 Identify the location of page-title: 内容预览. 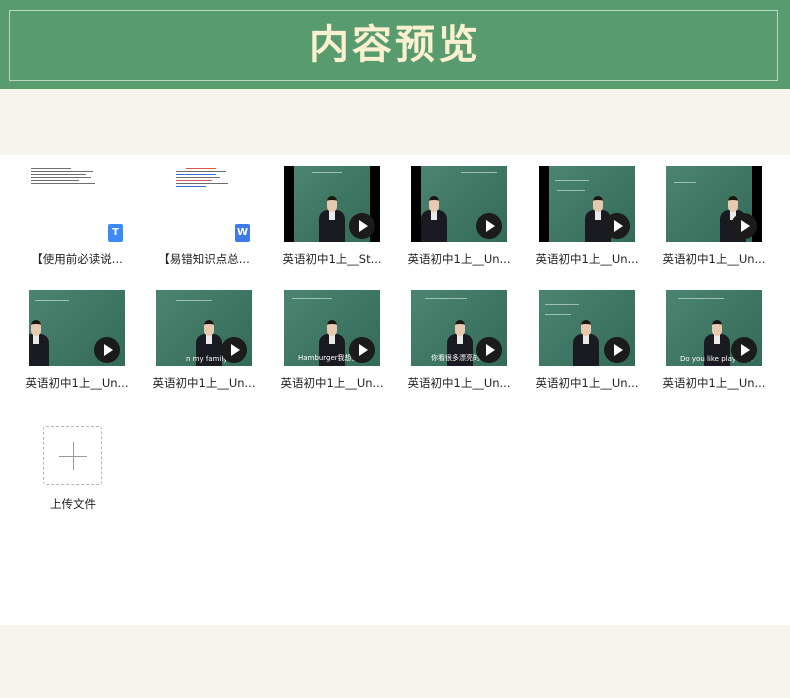
(395, 44).